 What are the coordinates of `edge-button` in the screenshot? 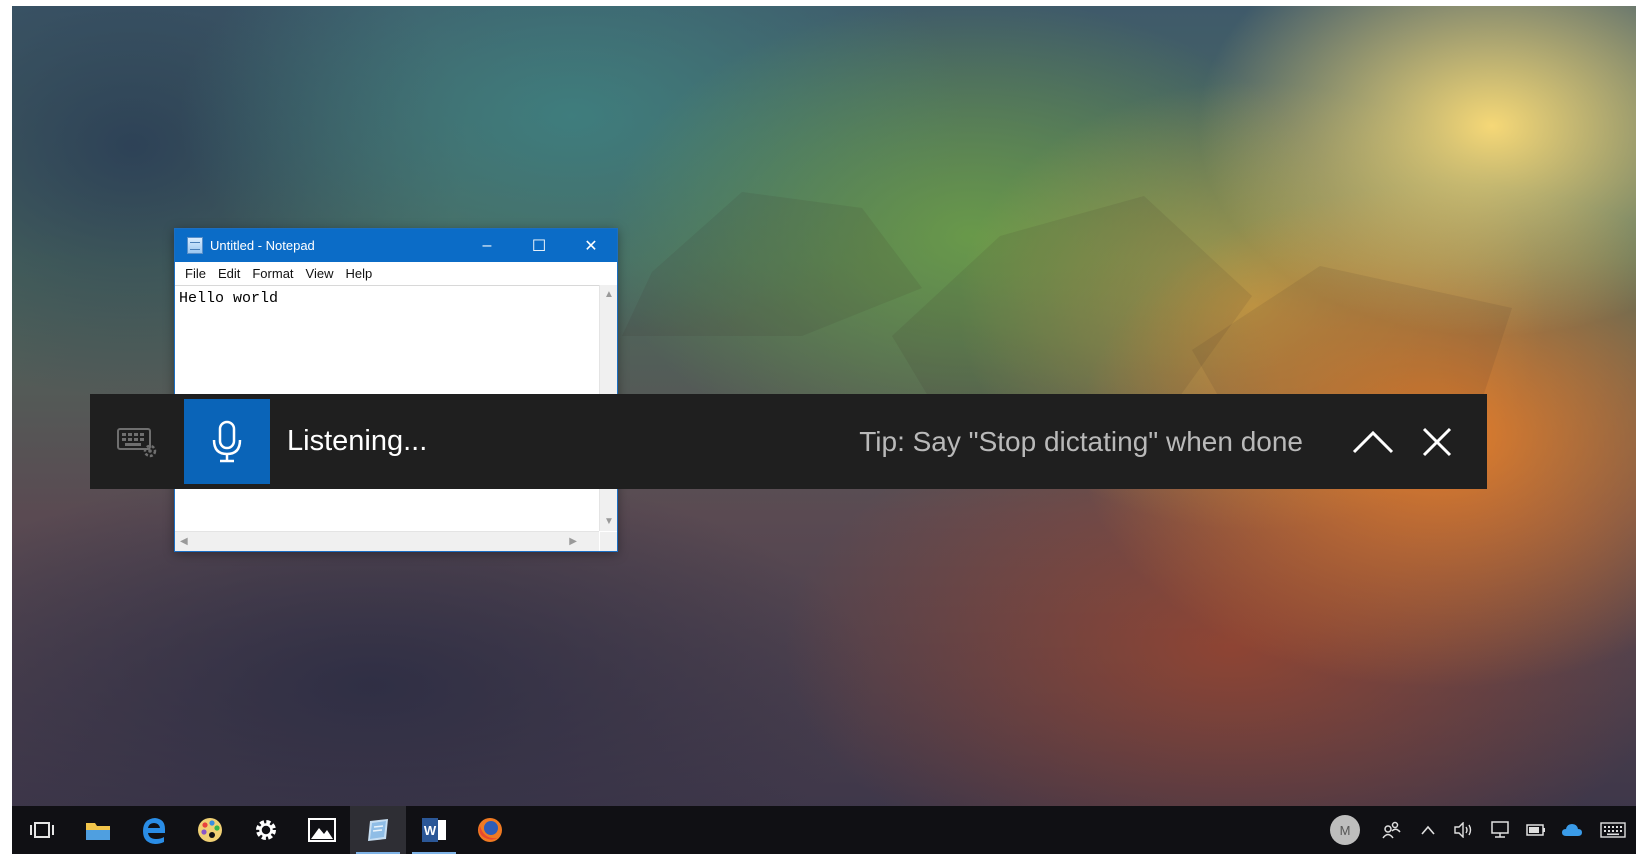 It's located at (154, 830).